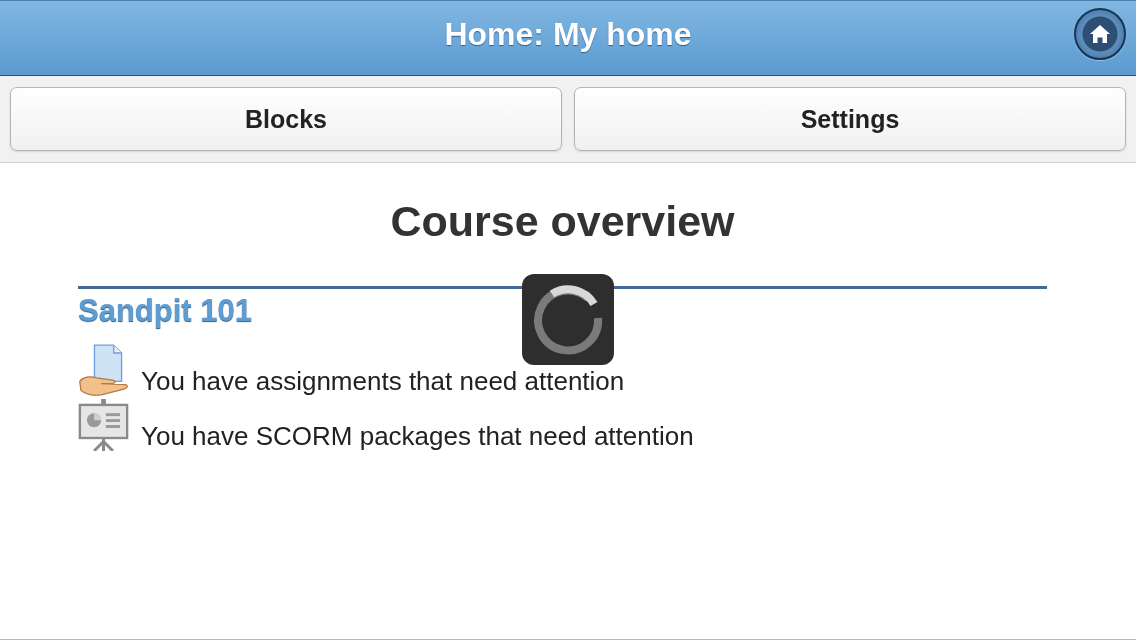 The image size is (1136, 640). I want to click on section-heading: Course overview, so click(562, 221).